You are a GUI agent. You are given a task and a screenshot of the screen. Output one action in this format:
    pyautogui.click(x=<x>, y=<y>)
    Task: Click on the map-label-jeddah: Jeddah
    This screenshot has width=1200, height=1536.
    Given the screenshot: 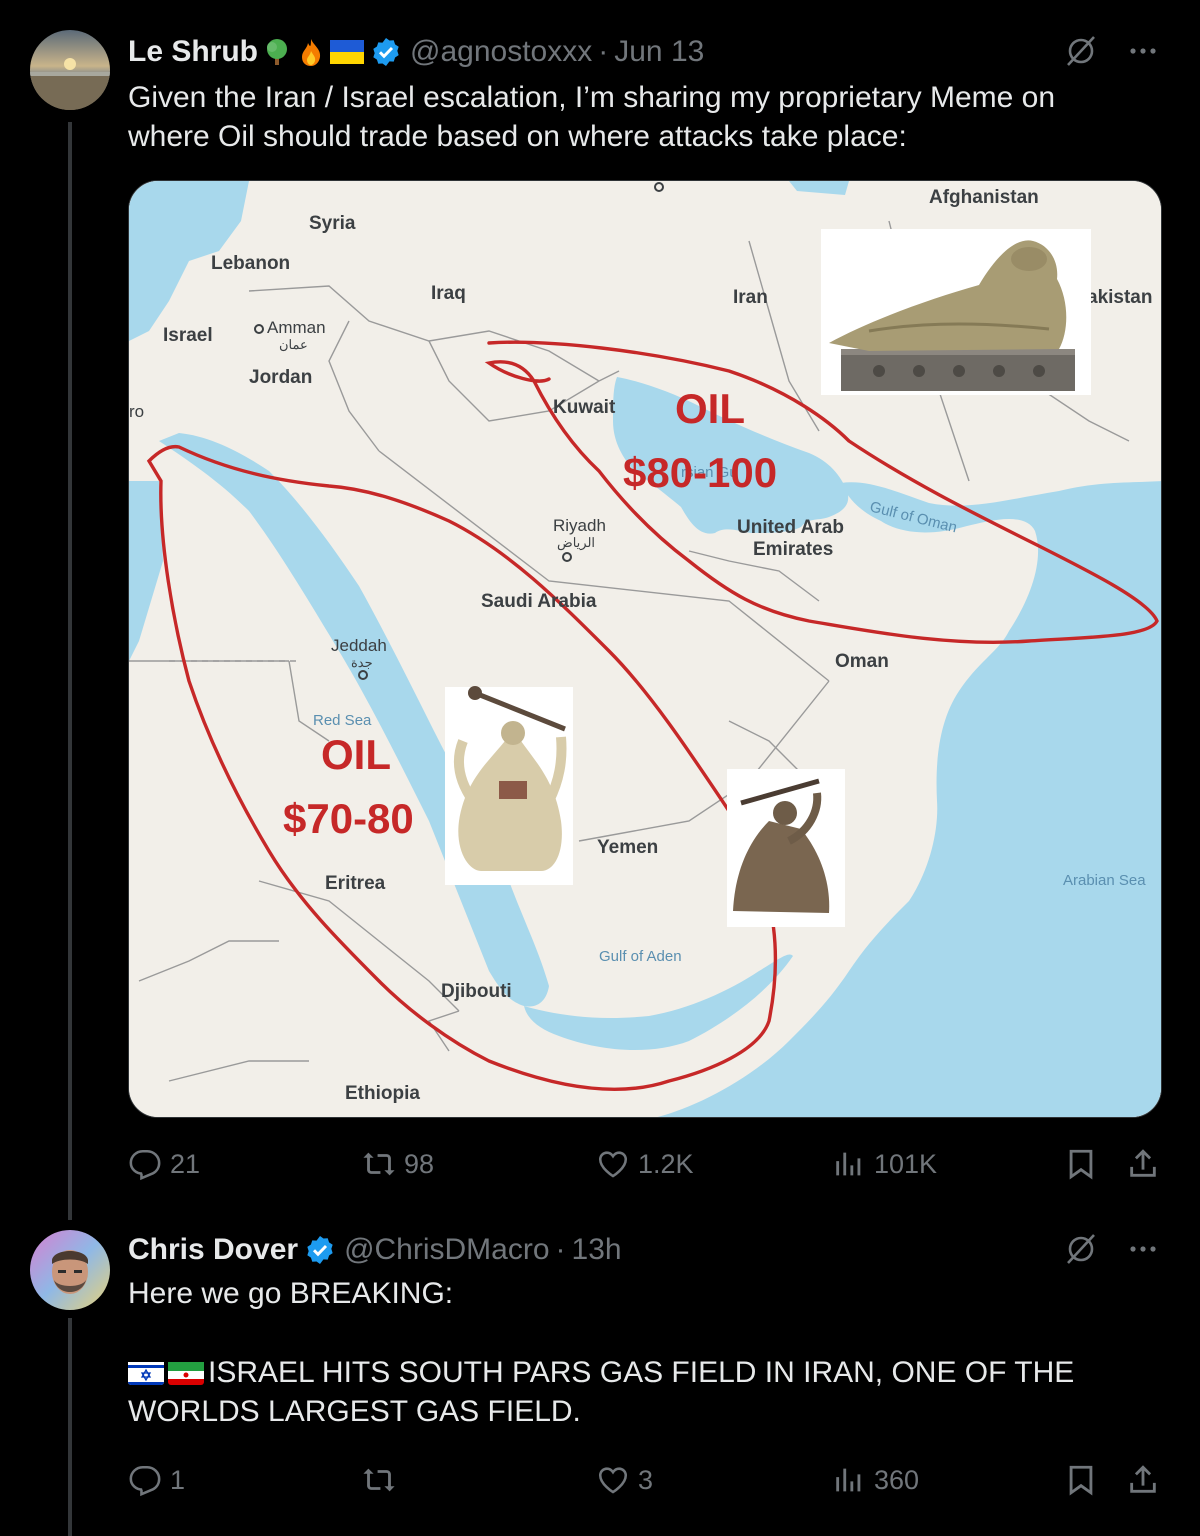 What is the action you would take?
    pyautogui.click(x=359, y=645)
    